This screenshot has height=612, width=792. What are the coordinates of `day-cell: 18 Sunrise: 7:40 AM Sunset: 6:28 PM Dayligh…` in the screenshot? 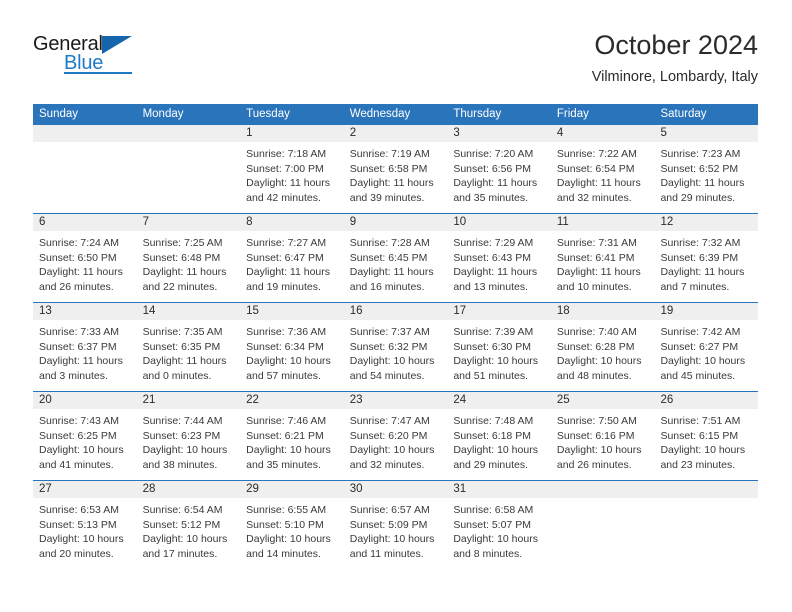 It's located at (602, 347).